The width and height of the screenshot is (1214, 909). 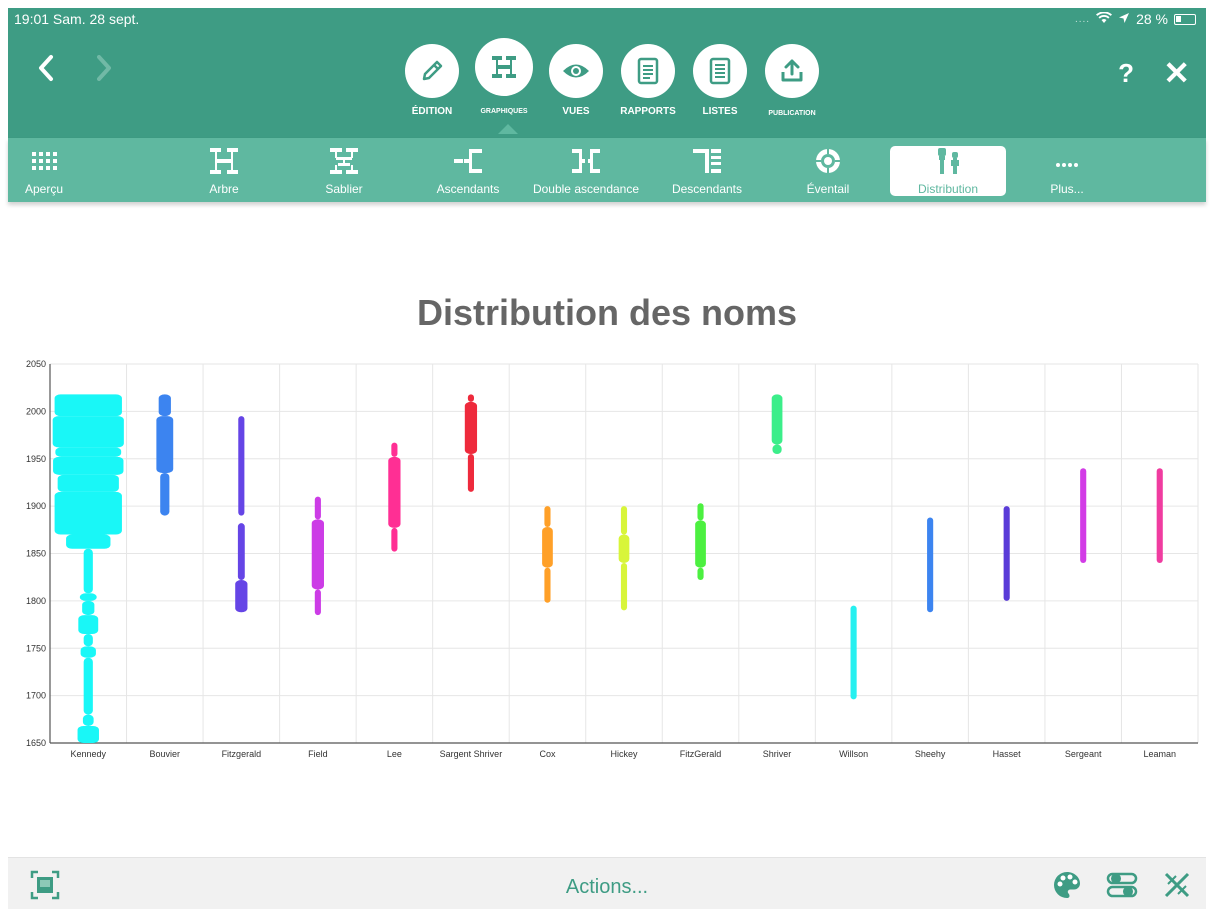 What do you see at coordinates (1177, 885) in the screenshot?
I see `tools-icon` at bounding box center [1177, 885].